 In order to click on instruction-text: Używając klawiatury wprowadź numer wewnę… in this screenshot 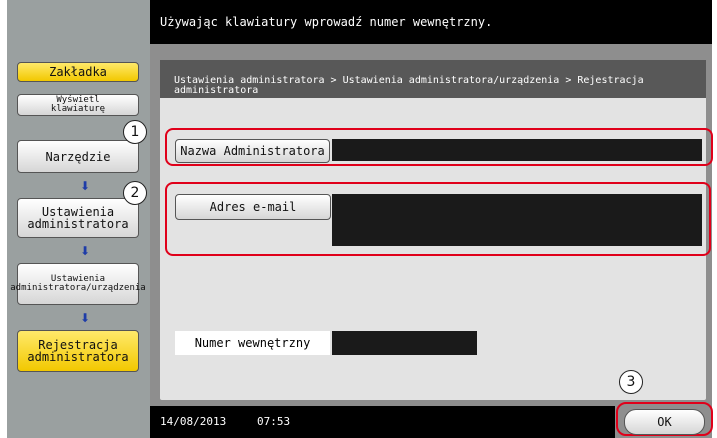, I will do `click(326, 22)`.